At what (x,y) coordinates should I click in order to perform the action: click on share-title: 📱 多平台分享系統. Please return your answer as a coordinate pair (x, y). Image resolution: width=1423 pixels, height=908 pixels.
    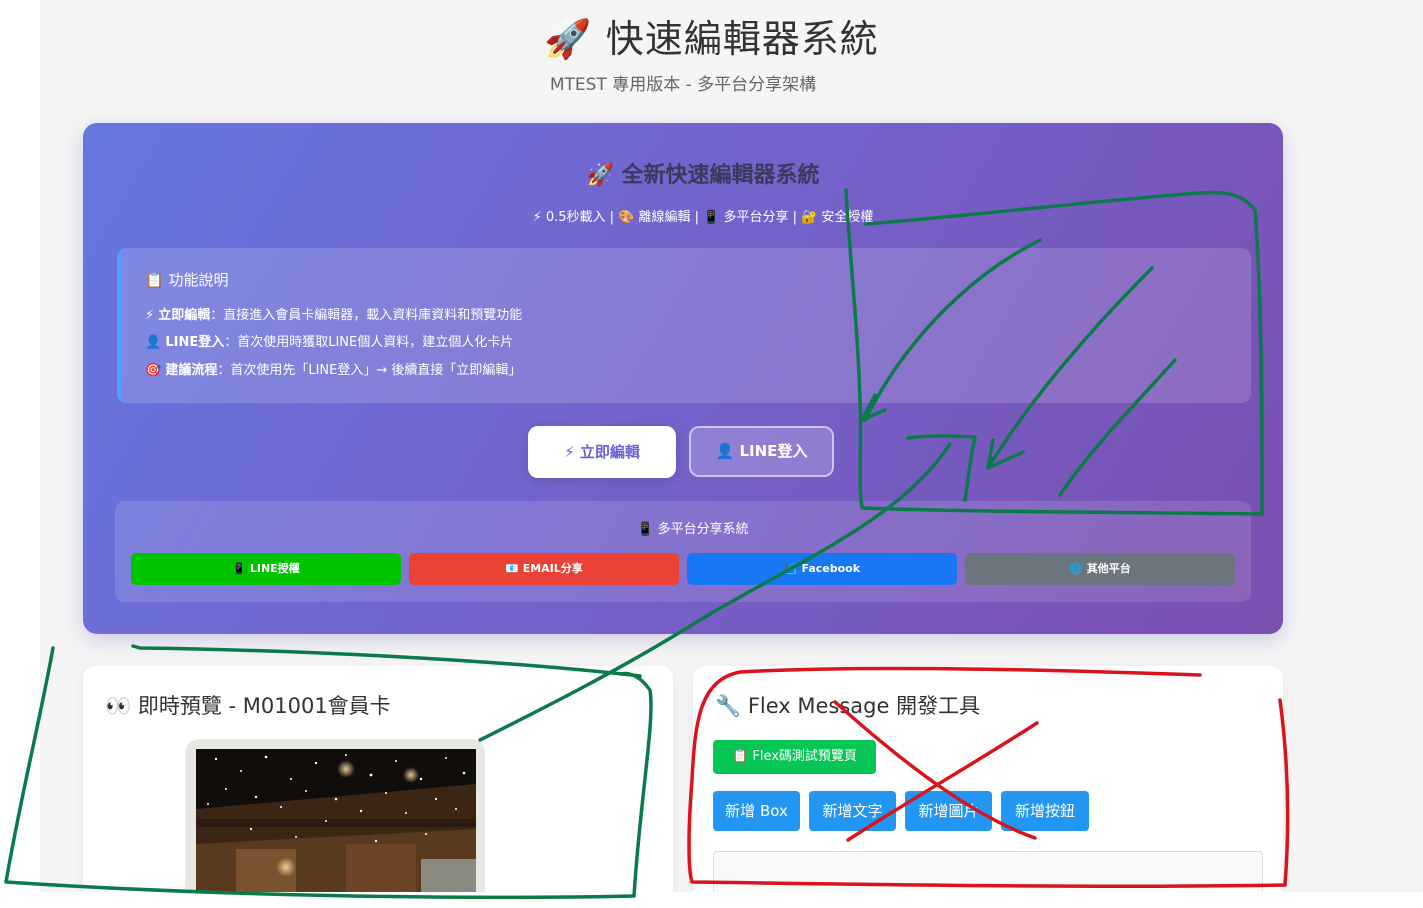
    Looking at the image, I should click on (693, 529).